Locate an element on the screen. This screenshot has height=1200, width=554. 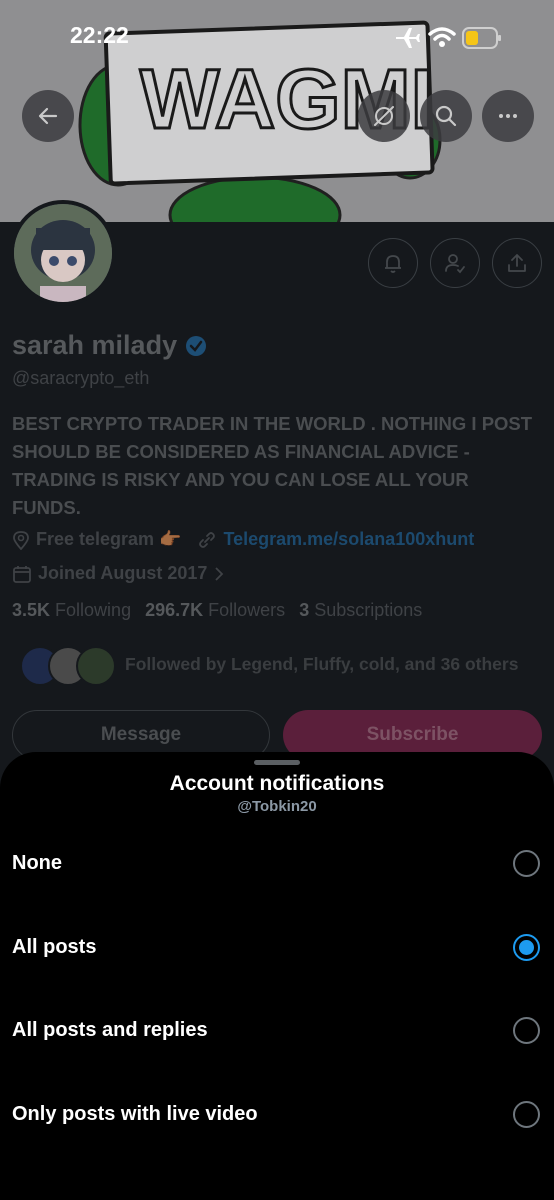
avatar-image is located at coordinates (63, 253).